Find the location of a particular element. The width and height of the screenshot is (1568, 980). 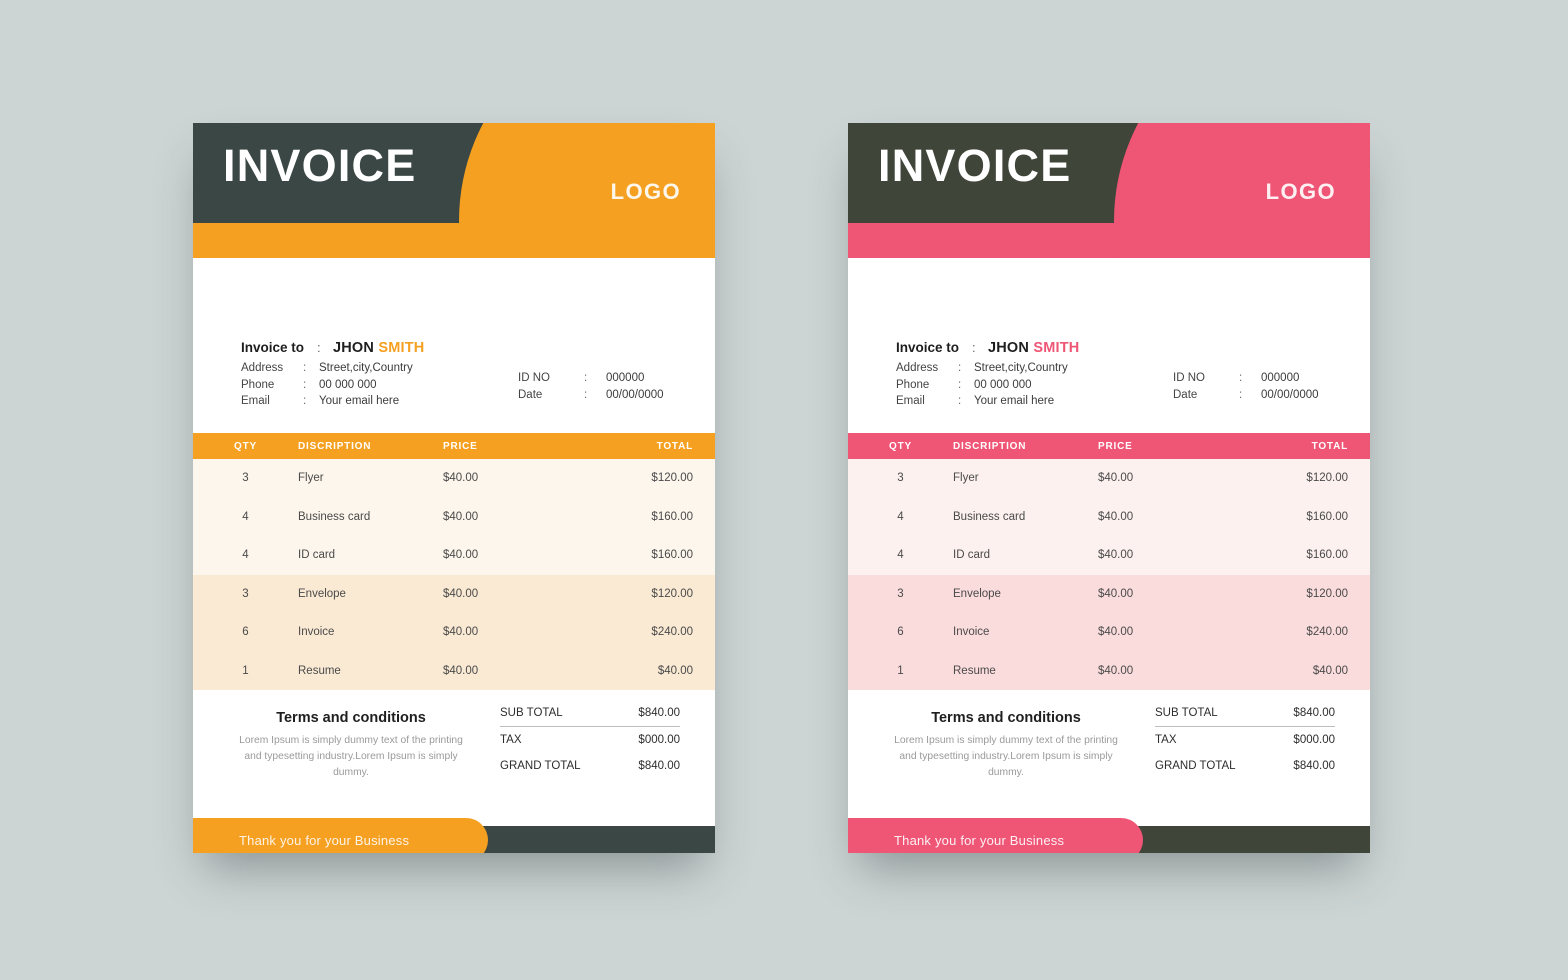

email-value: Your email here is located at coordinates (359, 401).